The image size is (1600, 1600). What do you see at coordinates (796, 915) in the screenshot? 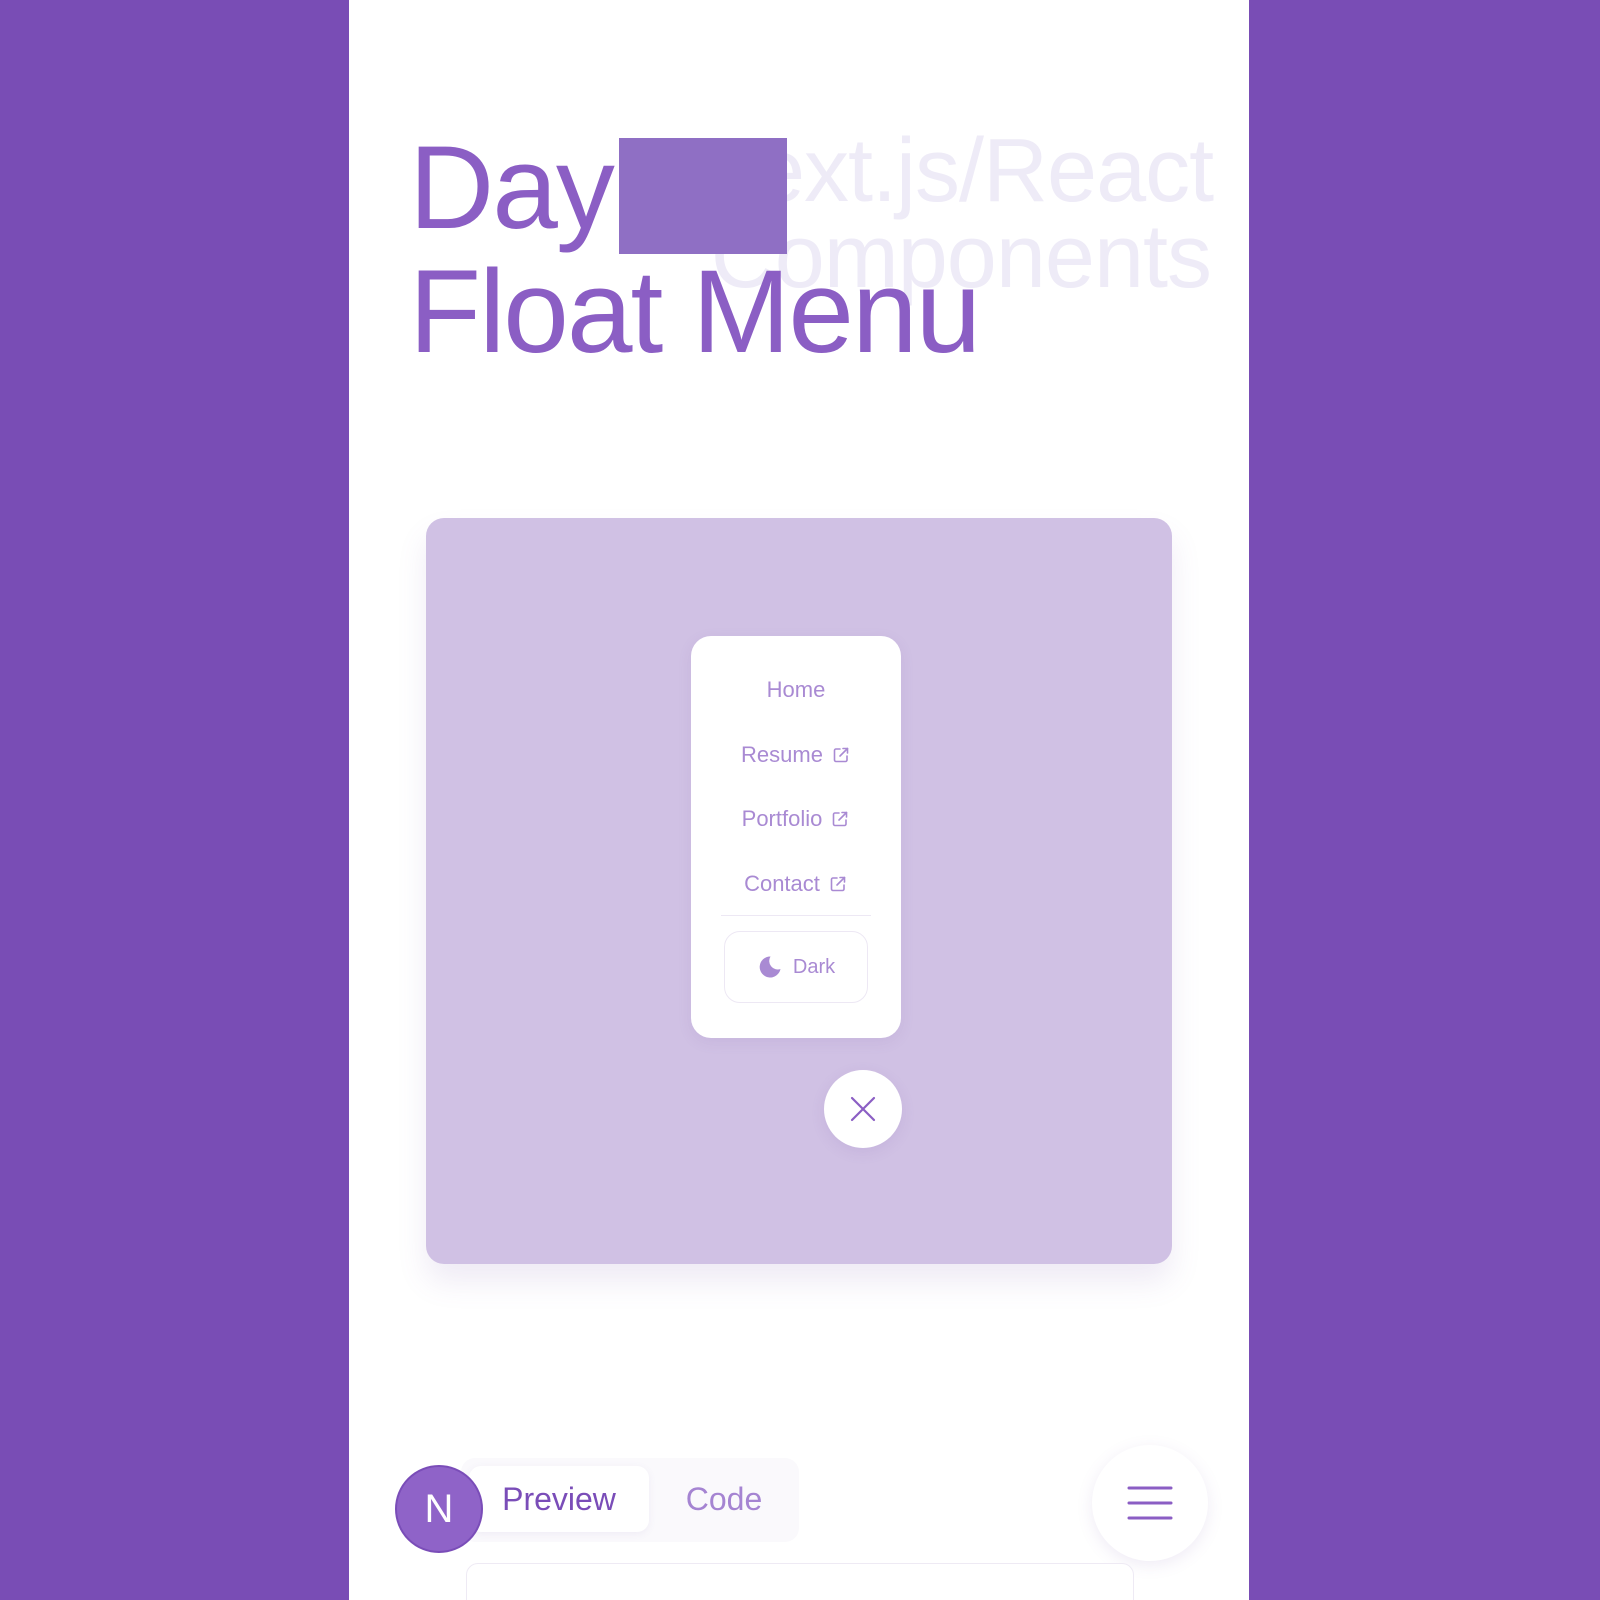
I see `menu-divider` at bounding box center [796, 915].